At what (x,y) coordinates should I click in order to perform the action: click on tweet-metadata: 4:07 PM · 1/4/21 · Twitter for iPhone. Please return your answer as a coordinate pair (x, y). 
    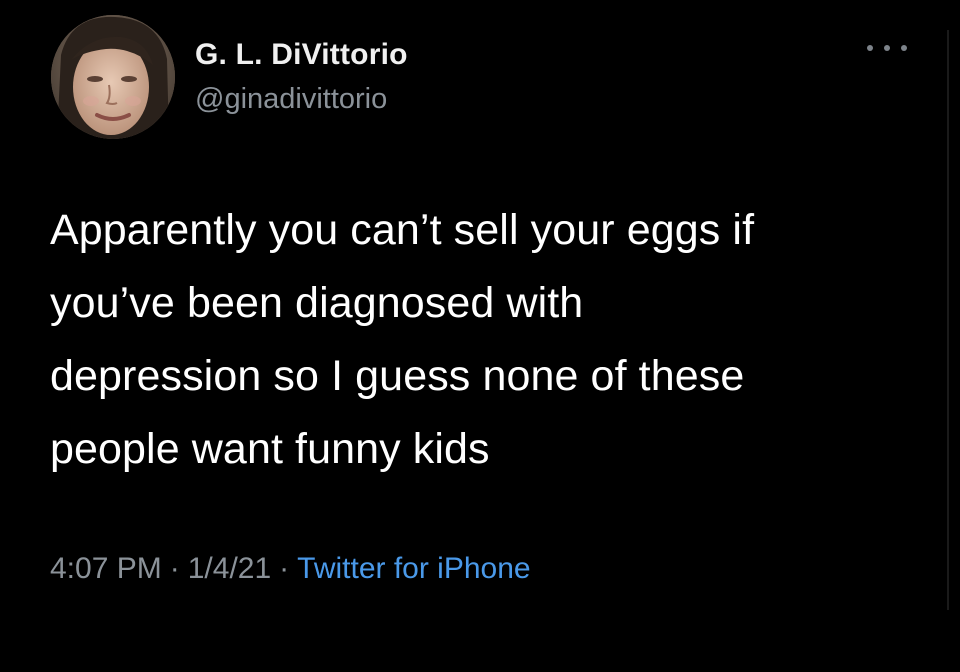
    Looking at the image, I should click on (290, 569).